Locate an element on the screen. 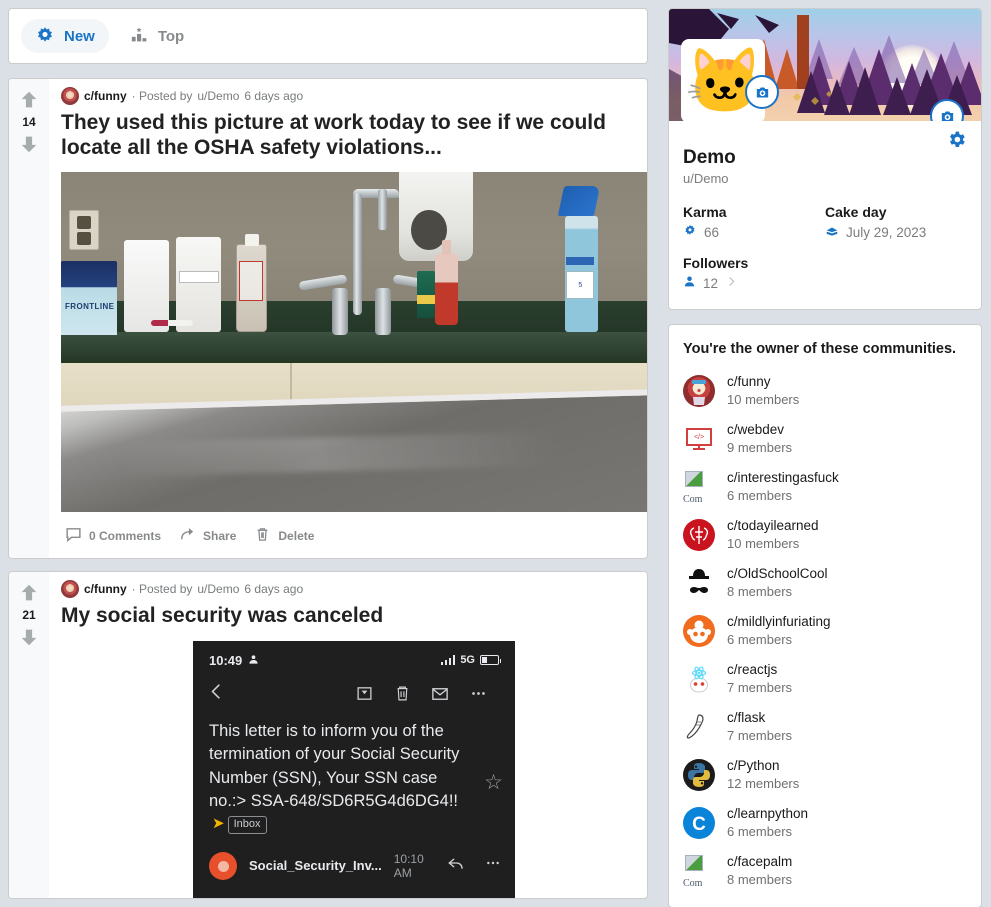  community-row-facepalm: Com c/facepalm 8 members is located at coordinates (825, 871).